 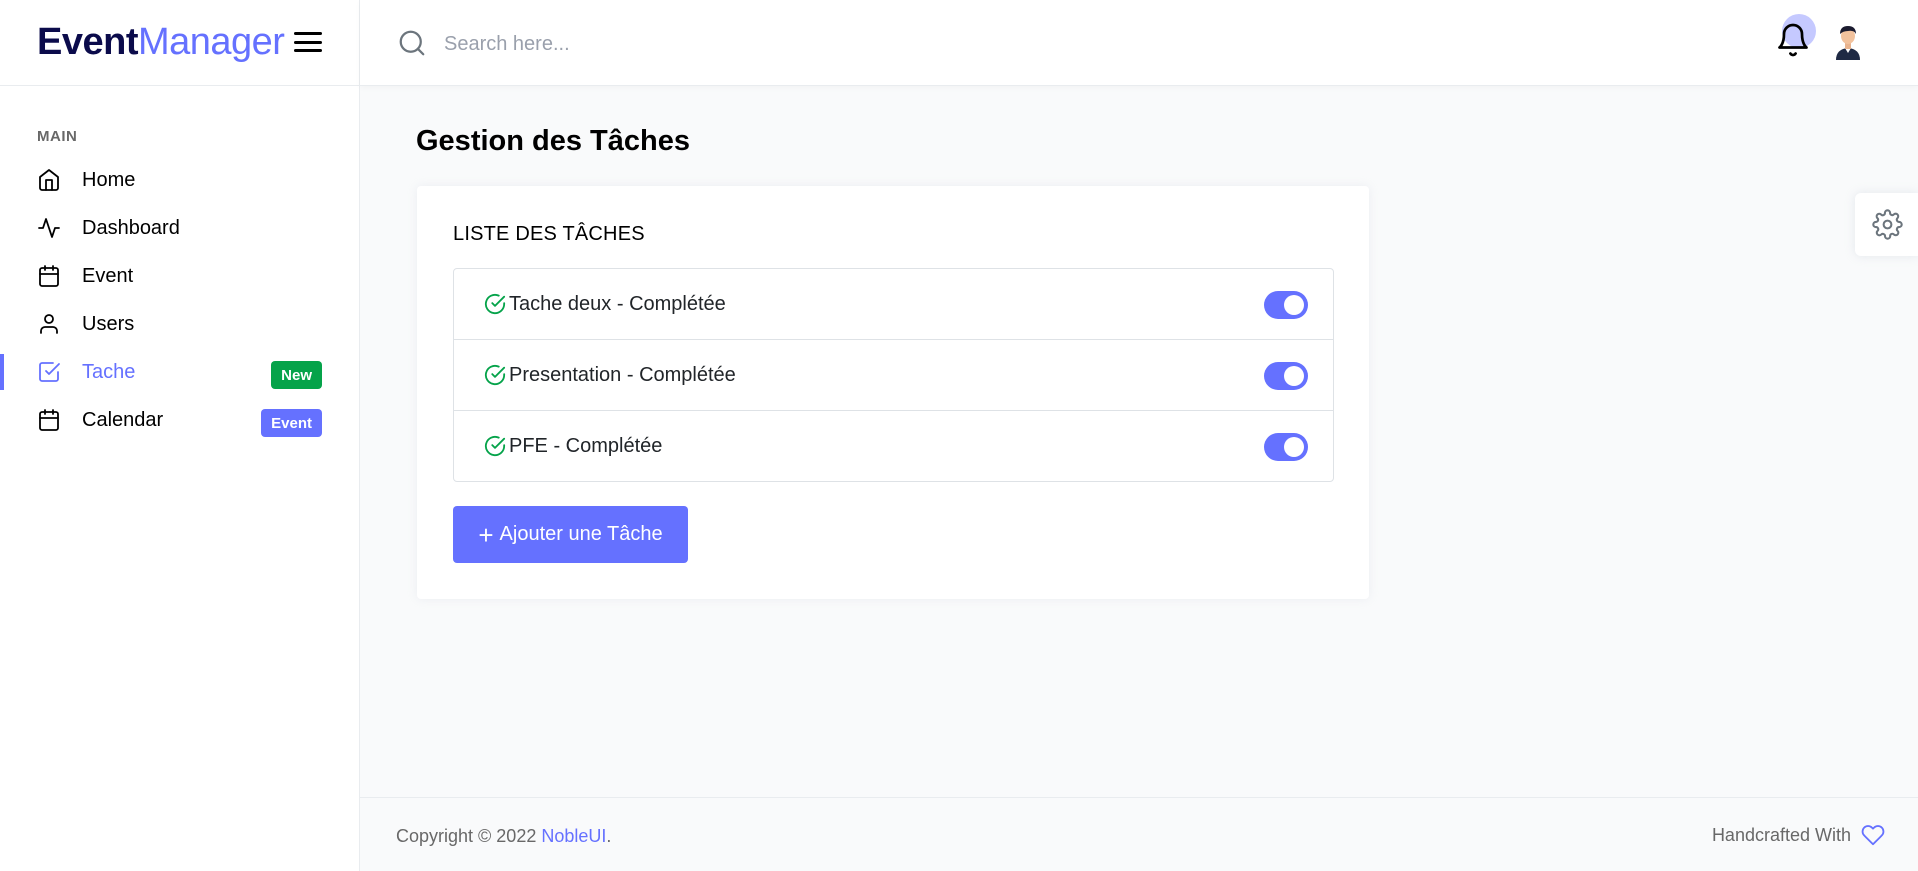 What do you see at coordinates (179, 324) in the screenshot?
I see `sidebar-item-users: Users` at bounding box center [179, 324].